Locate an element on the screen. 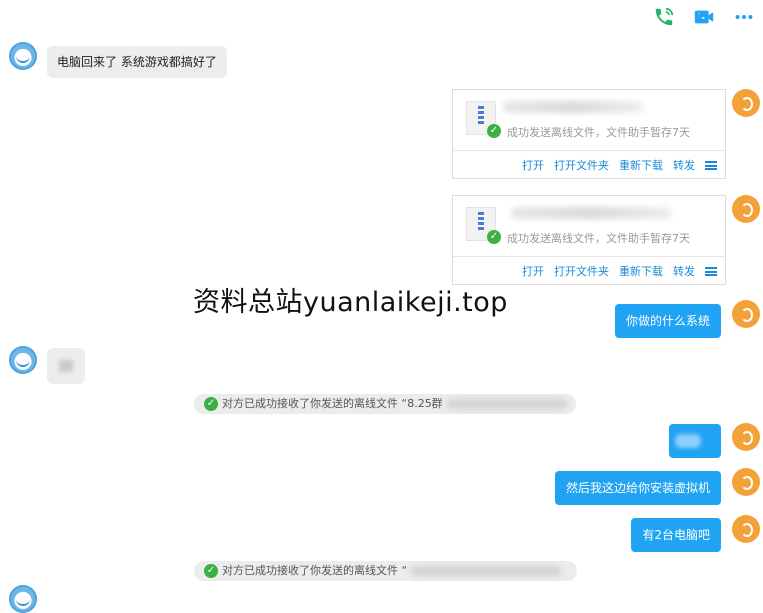 The width and height of the screenshot is (763, 613). video-call-icon is located at coordinates (704, 17).